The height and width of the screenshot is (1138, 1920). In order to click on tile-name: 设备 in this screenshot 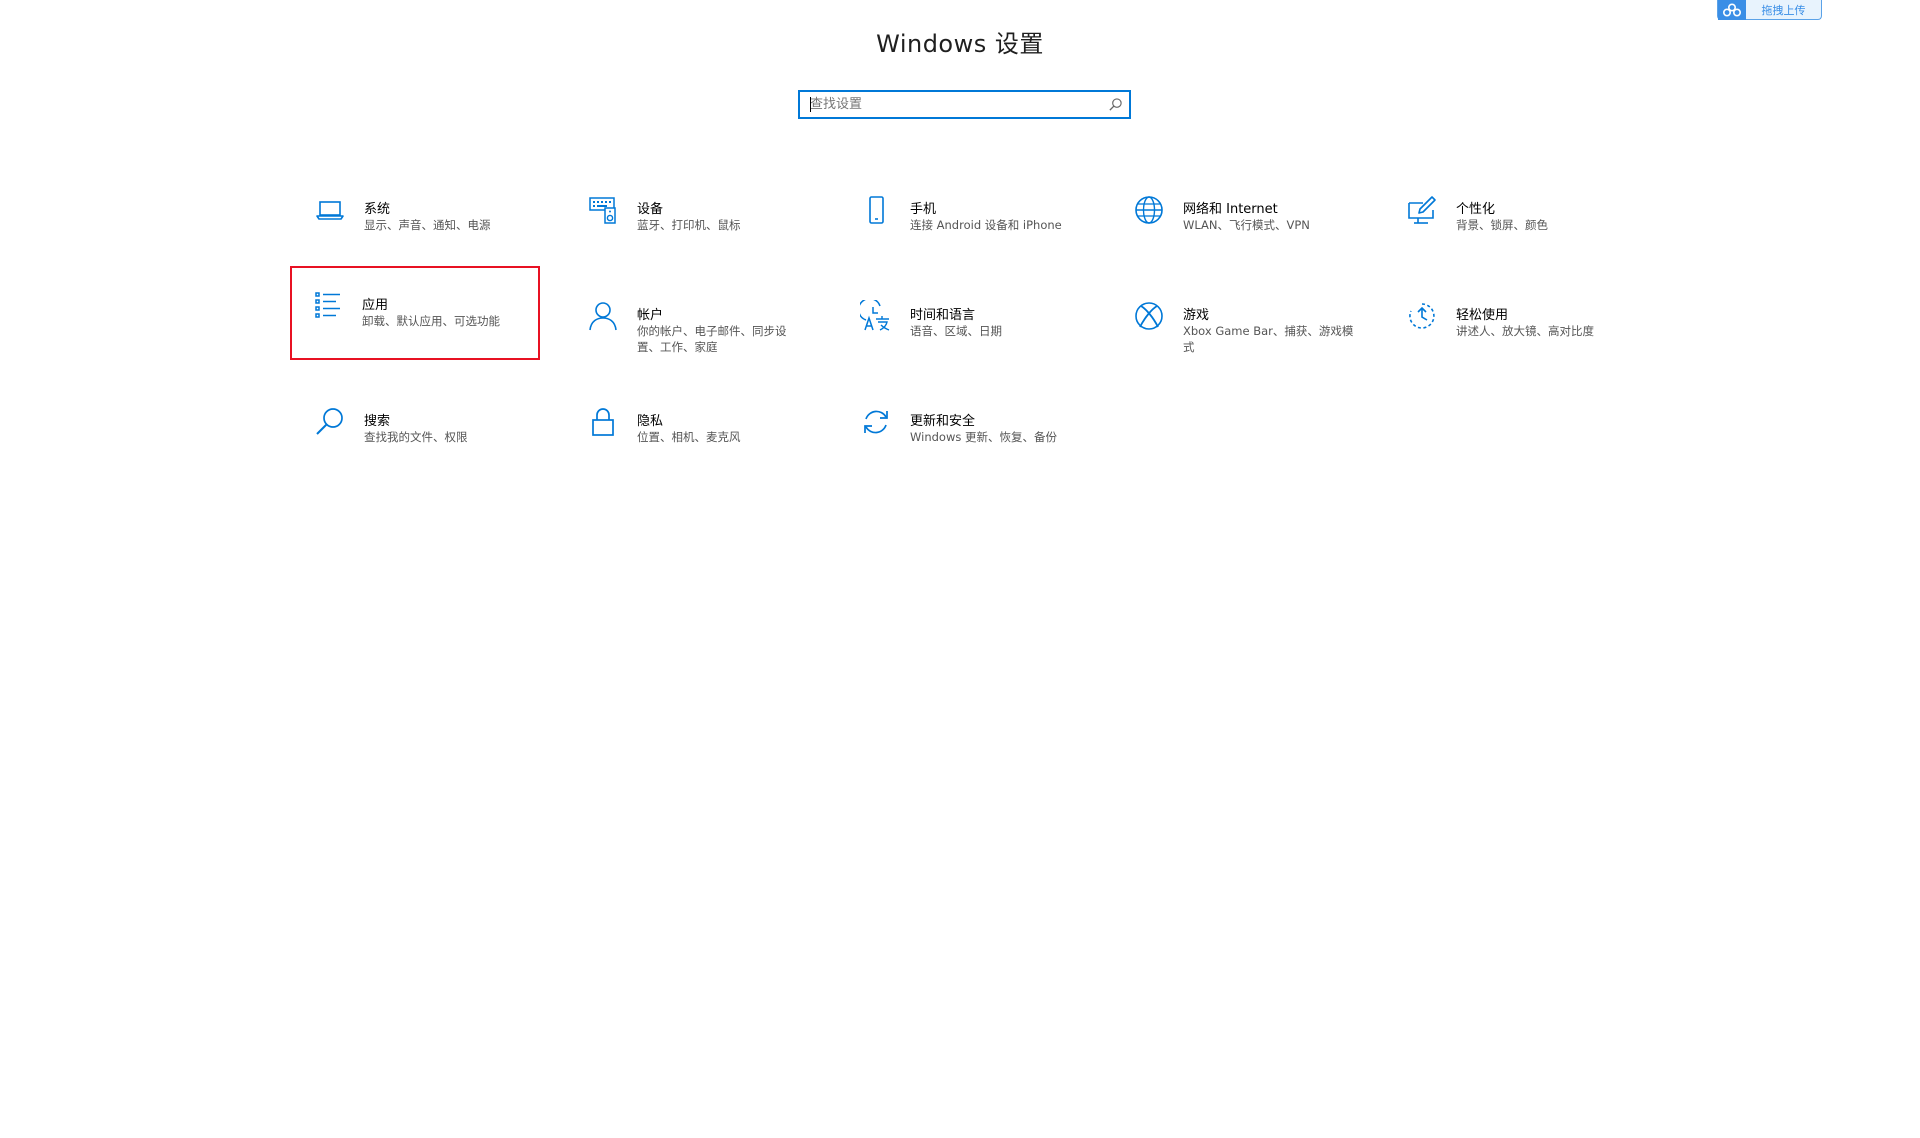, I will do `click(650, 209)`.